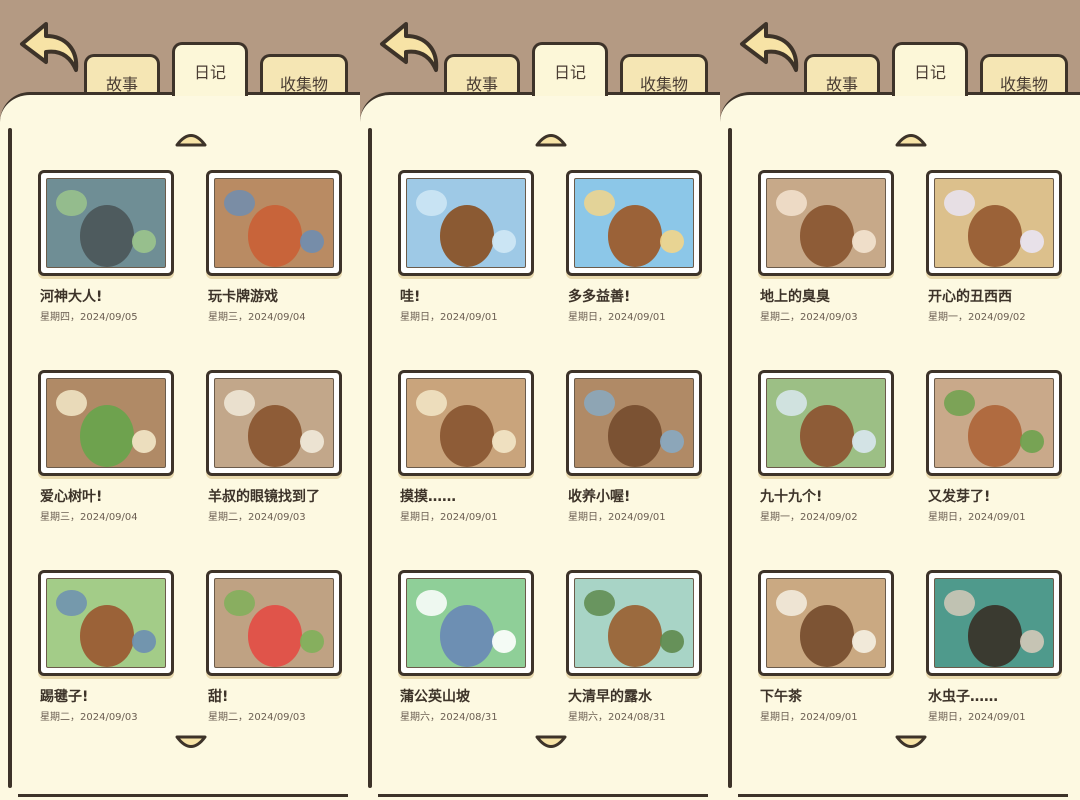 The height and width of the screenshot is (800, 1080). Describe the element at coordinates (218, 697) in the screenshot. I see `entry-title: 甜!` at that location.